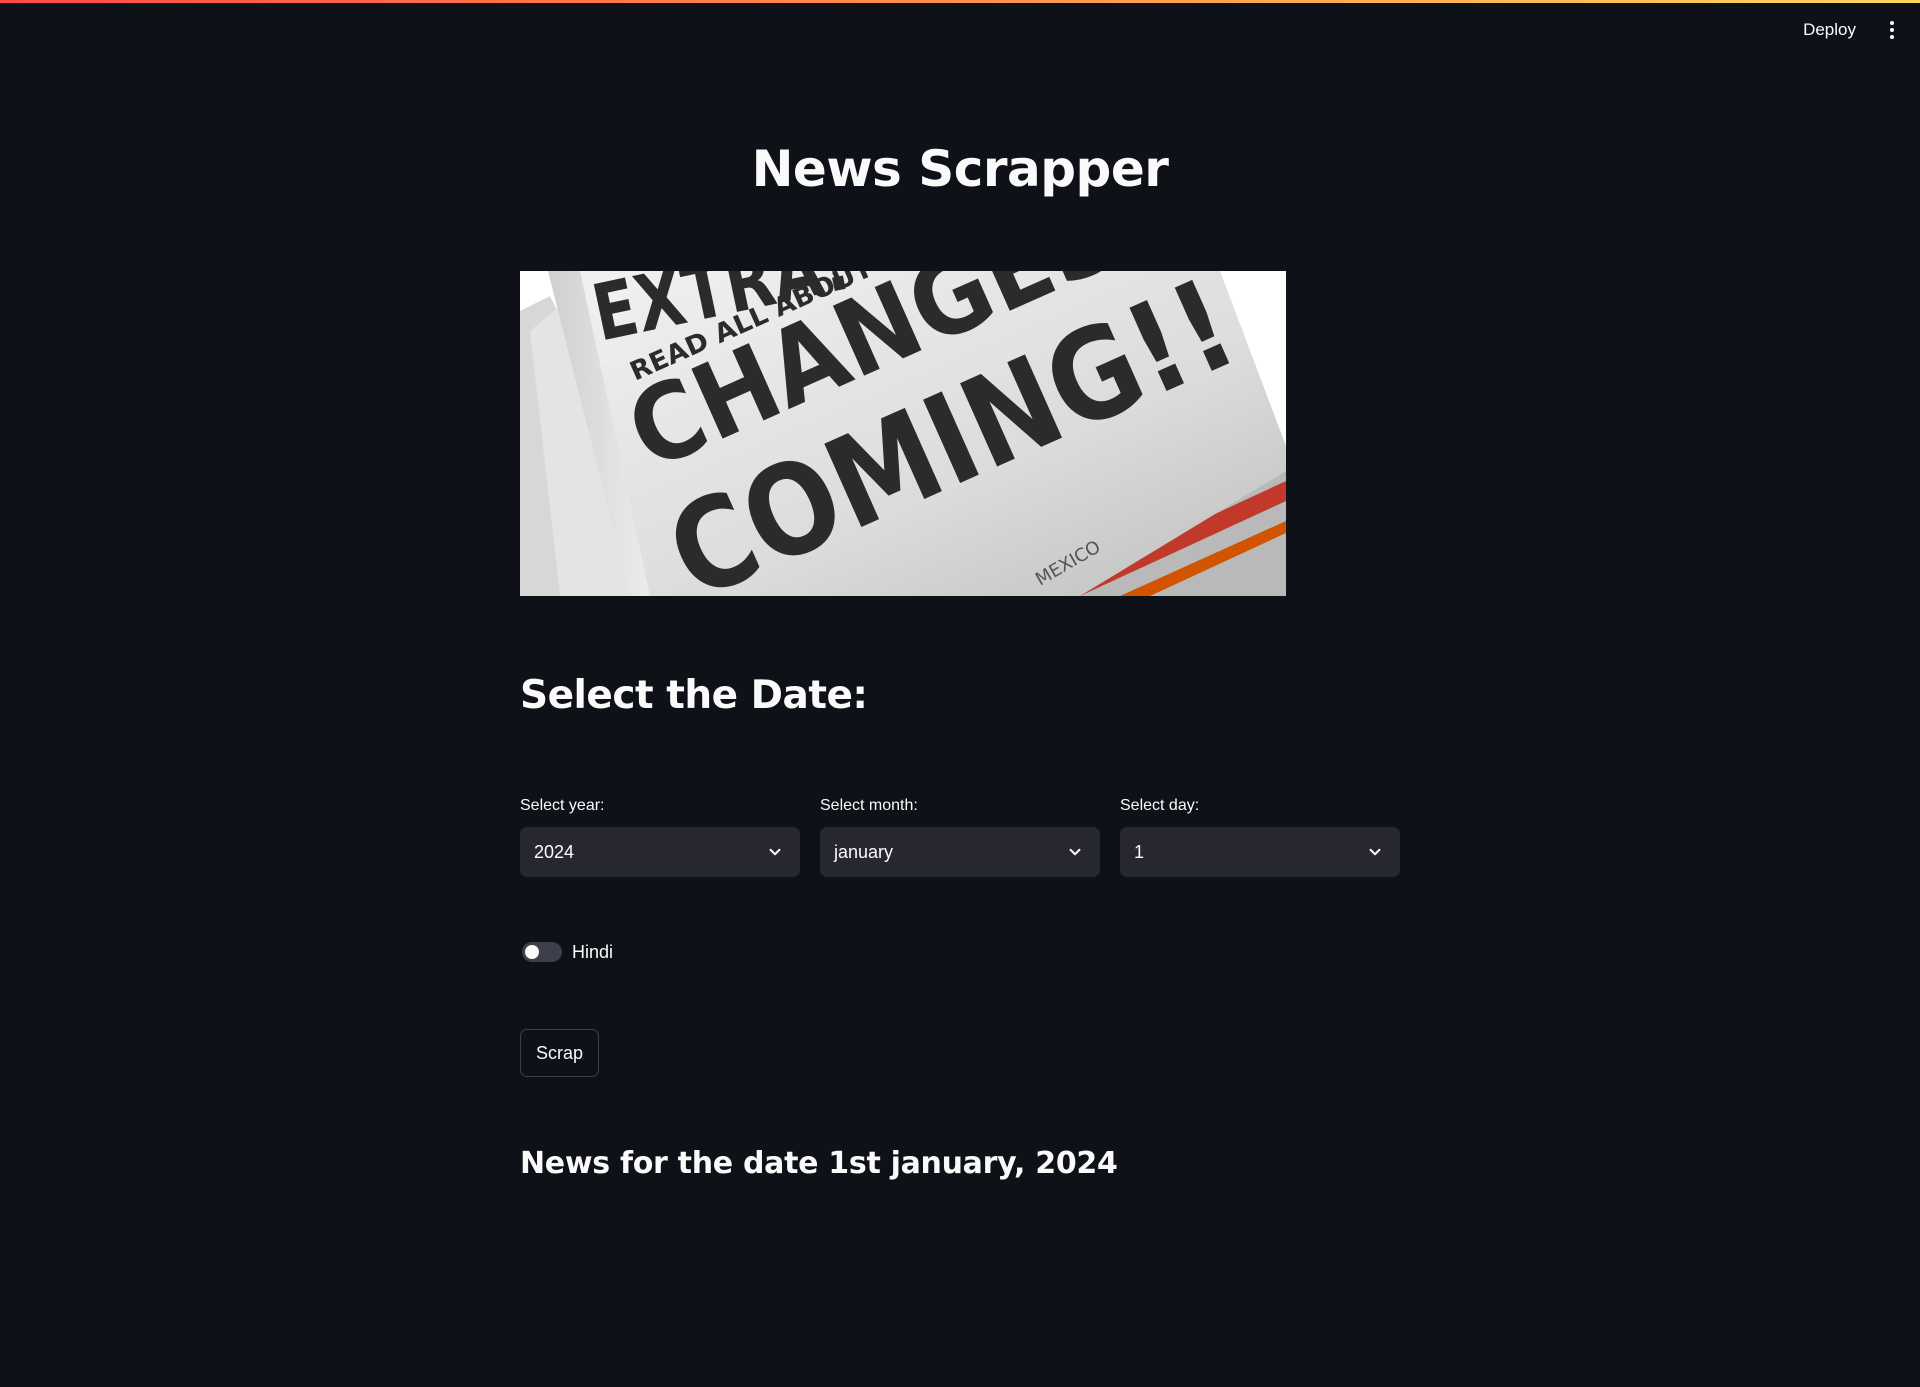 This screenshot has height=1387, width=1920. What do you see at coordinates (542, 952) in the screenshot?
I see `hindi-toggle` at bounding box center [542, 952].